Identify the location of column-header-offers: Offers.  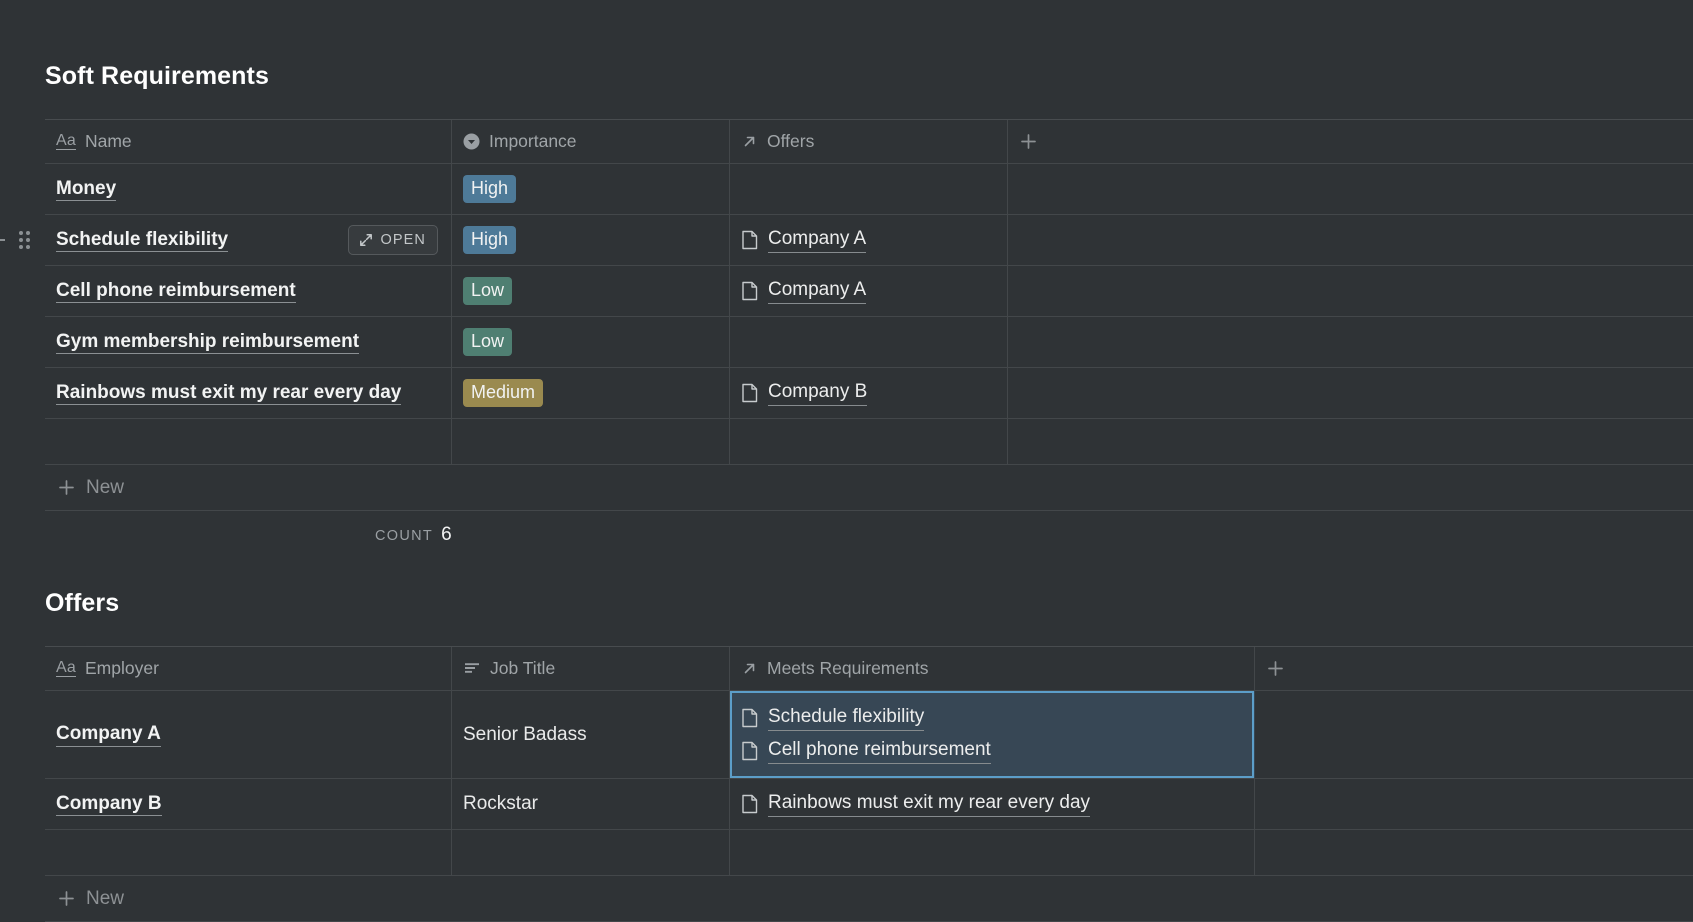
(869, 141).